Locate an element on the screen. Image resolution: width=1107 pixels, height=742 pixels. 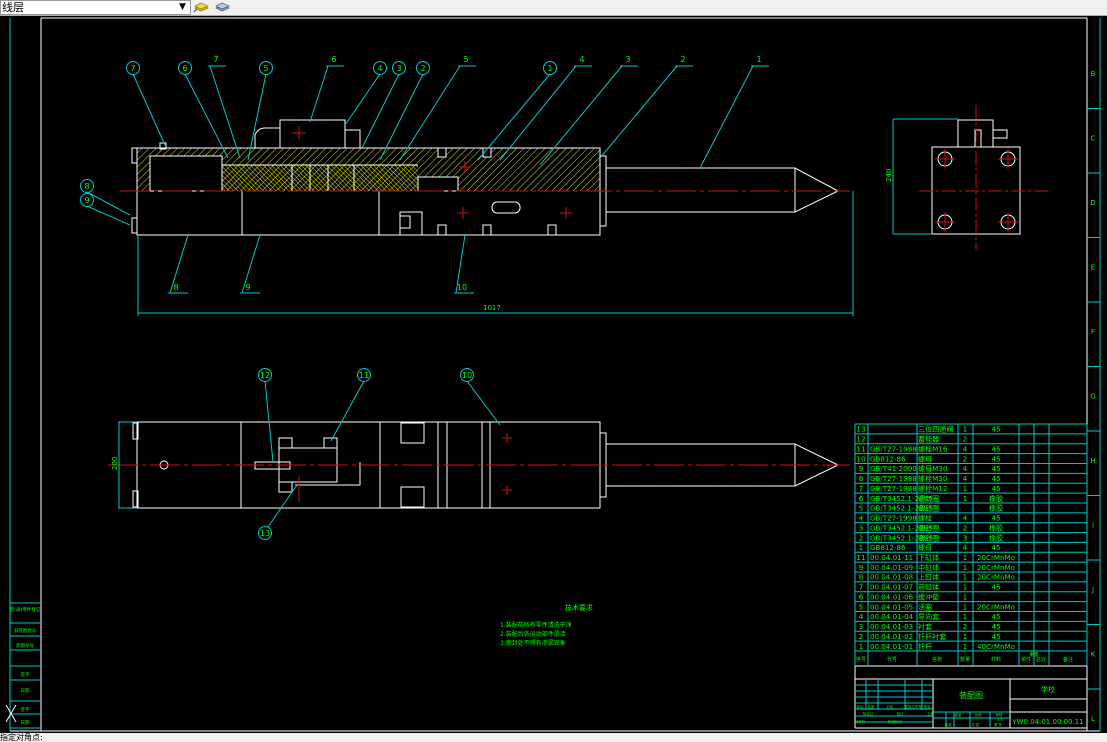
layer-state-icon is located at coordinates (201, 7).